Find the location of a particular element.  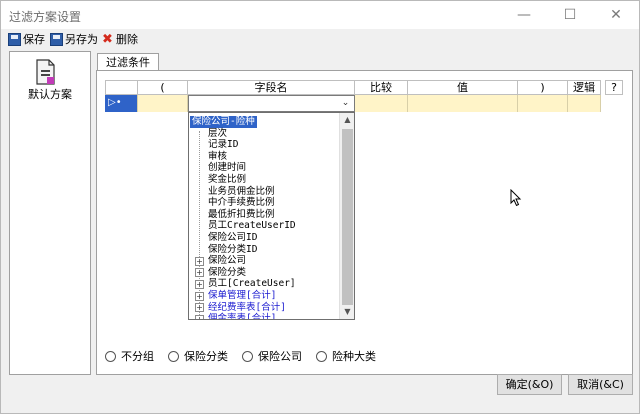

maximize-button: ☐ is located at coordinates (570, 15).